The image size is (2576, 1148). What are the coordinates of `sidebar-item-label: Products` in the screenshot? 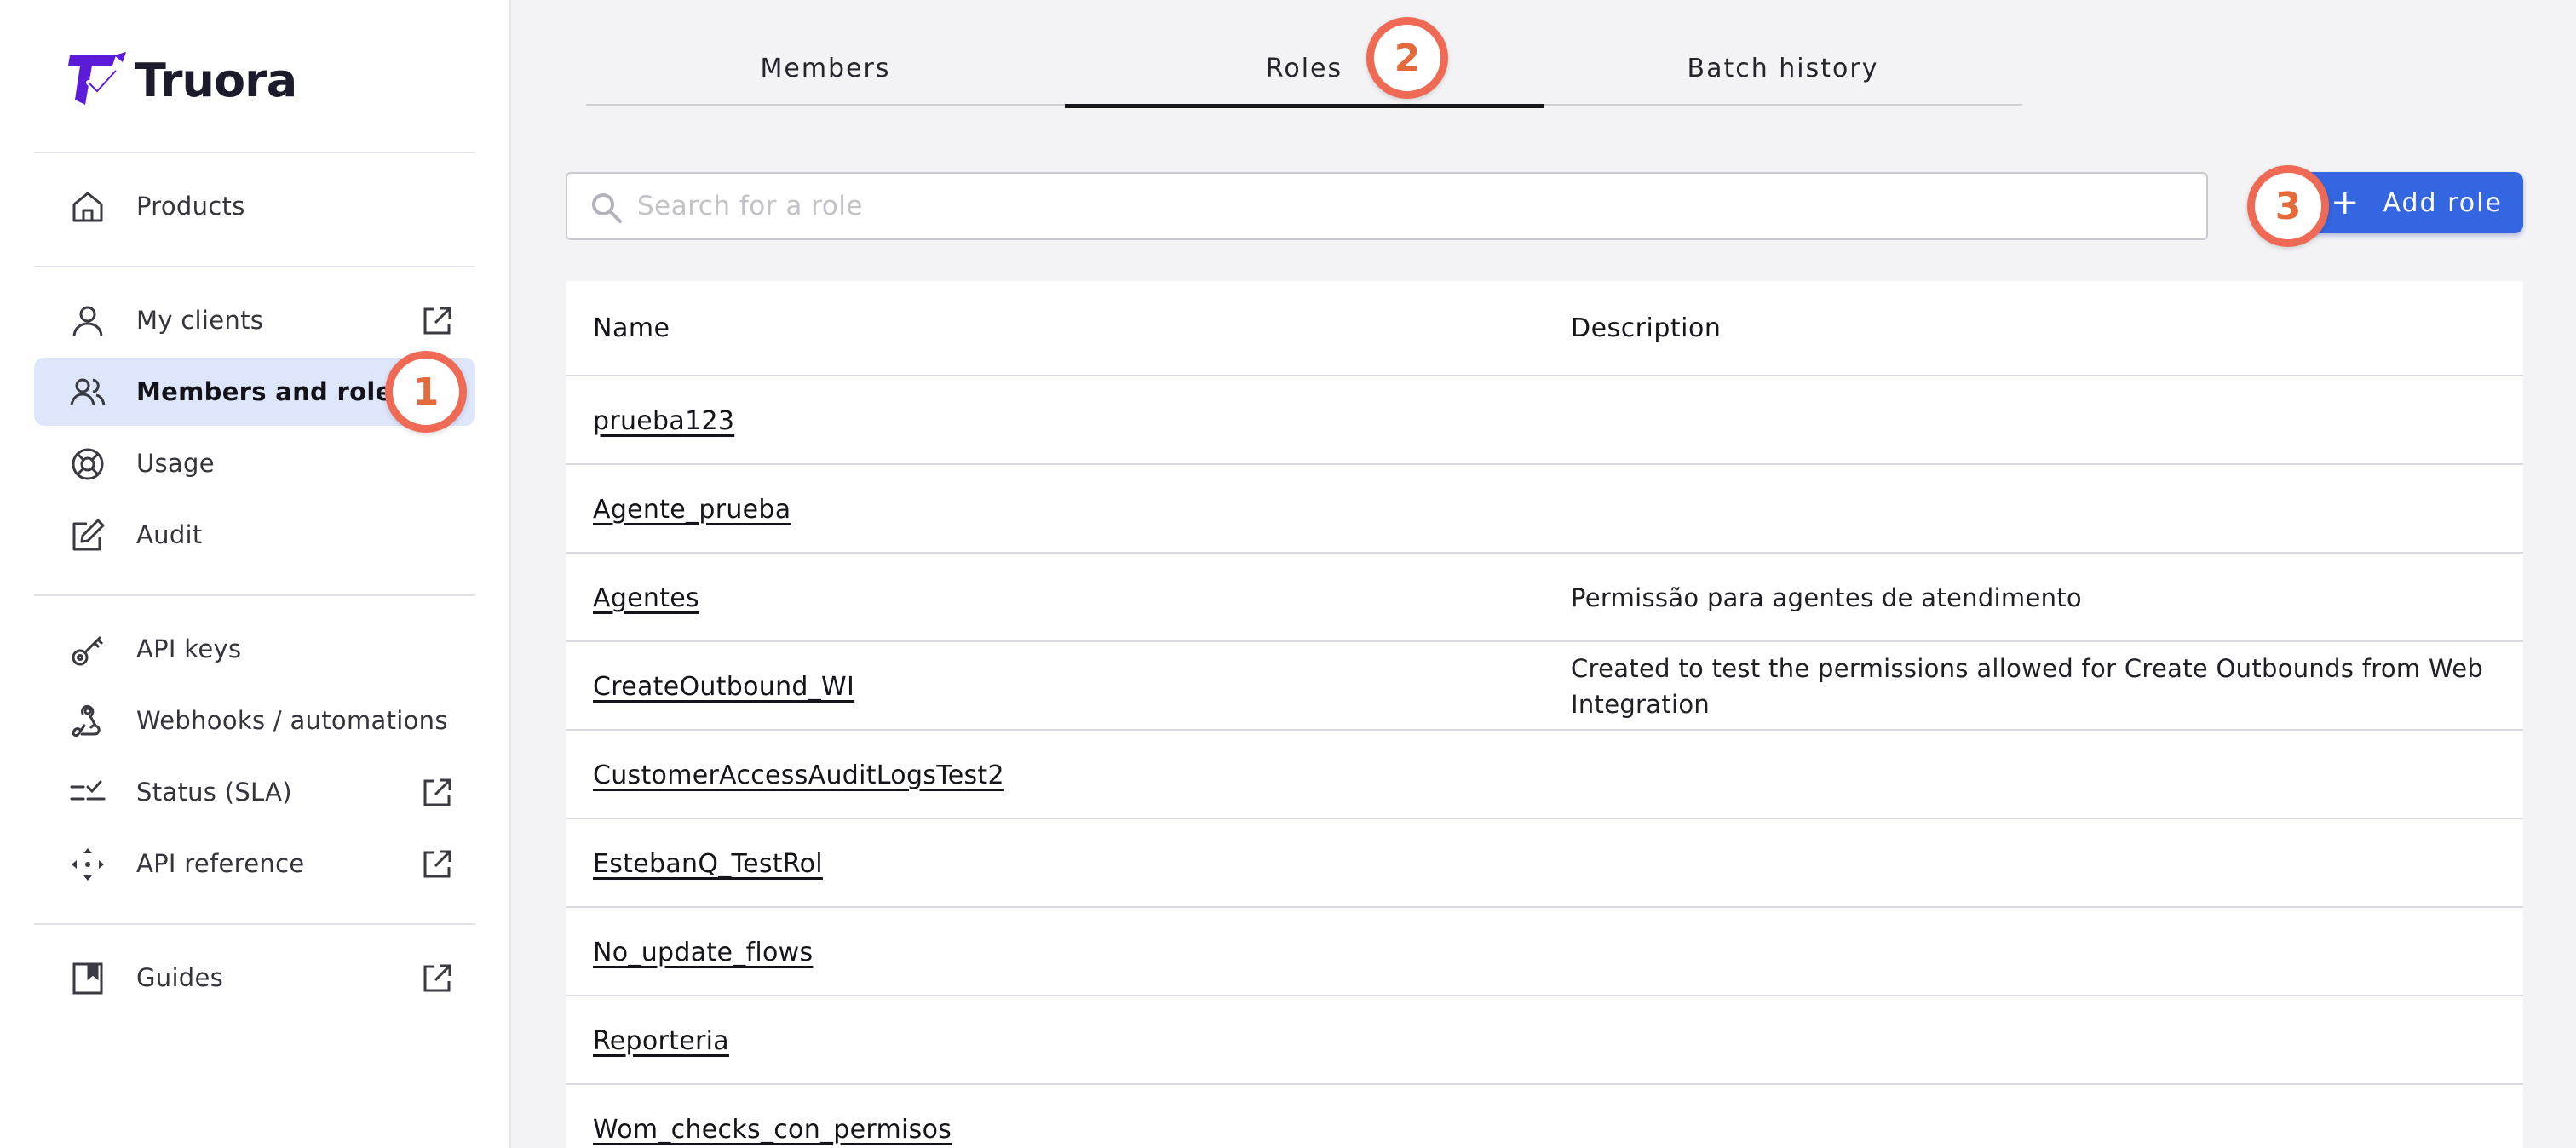 It's located at (191, 206).